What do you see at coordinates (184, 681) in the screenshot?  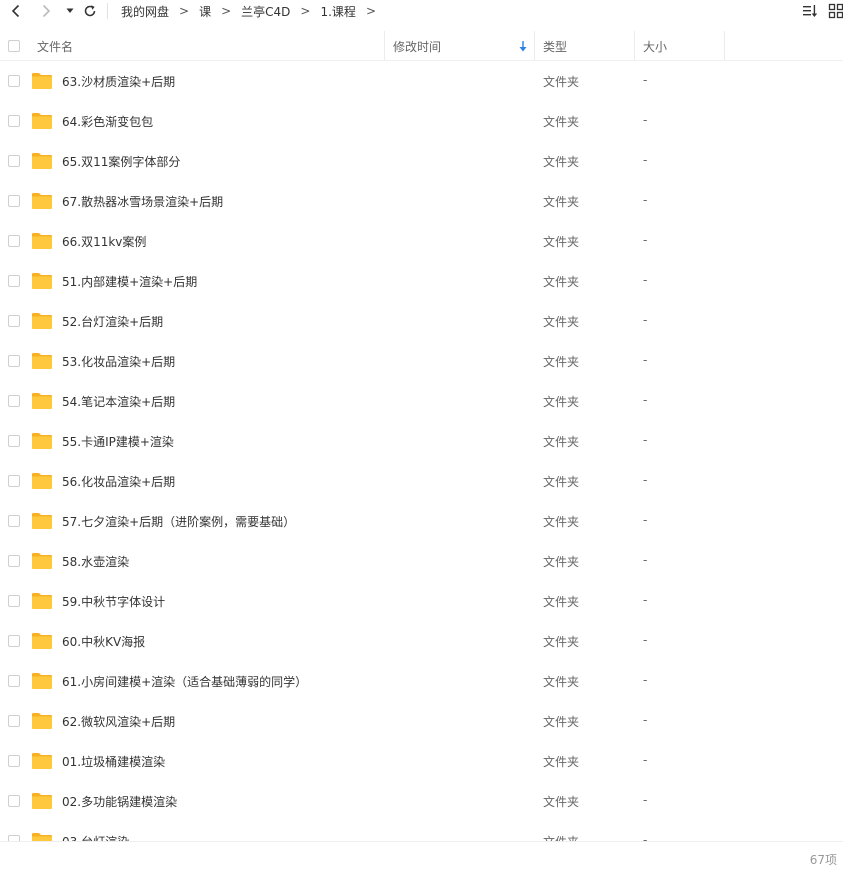 I see `file-name: 61.小房间建模+渲染（适合基础薄弱的同学）` at bounding box center [184, 681].